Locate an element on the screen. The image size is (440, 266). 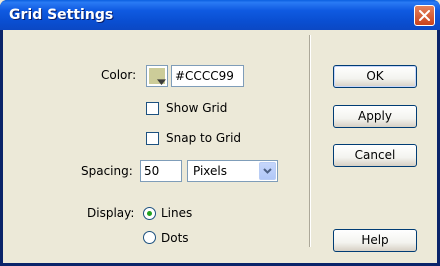
help-button: Help is located at coordinates (375, 240).